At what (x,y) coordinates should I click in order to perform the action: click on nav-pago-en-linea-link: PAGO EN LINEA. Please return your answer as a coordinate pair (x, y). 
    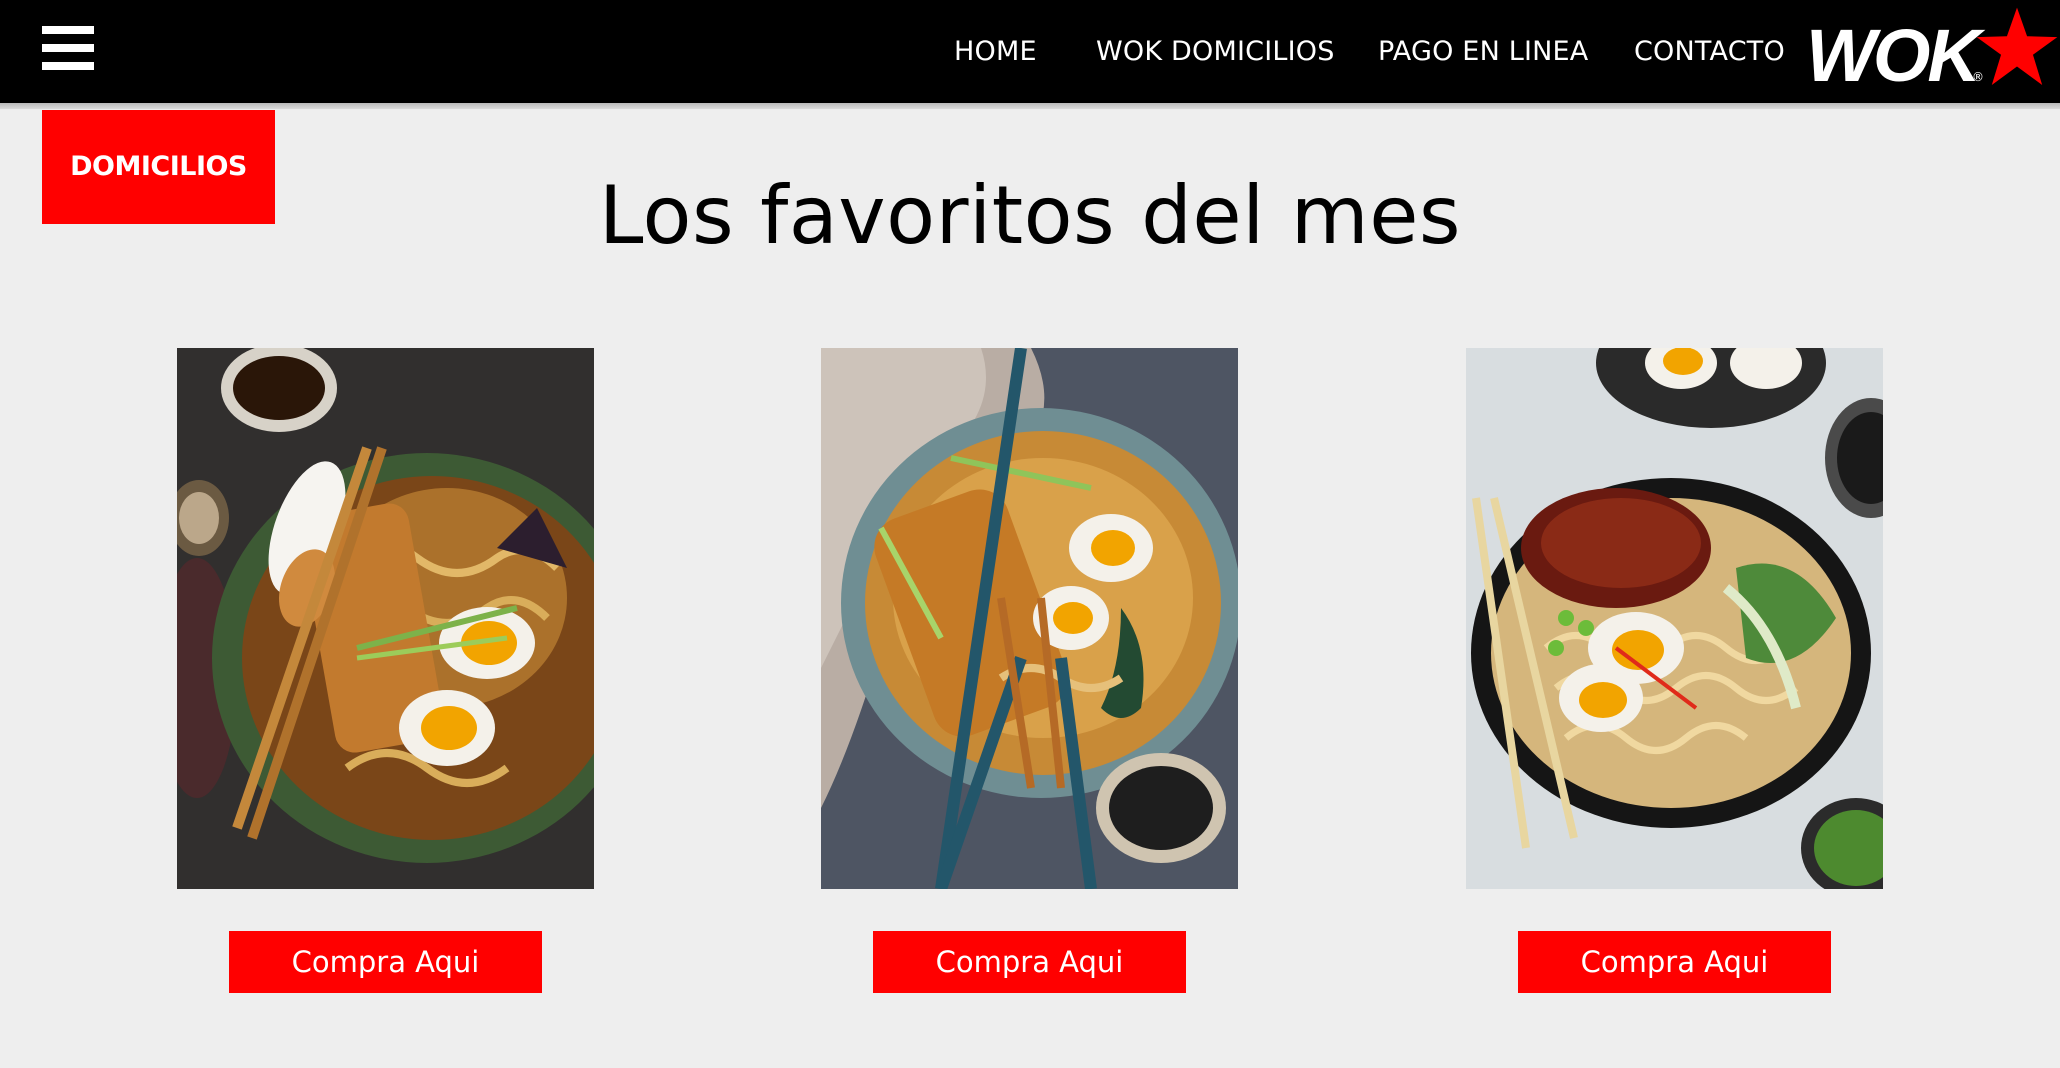
    Looking at the image, I should click on (1483, 52).